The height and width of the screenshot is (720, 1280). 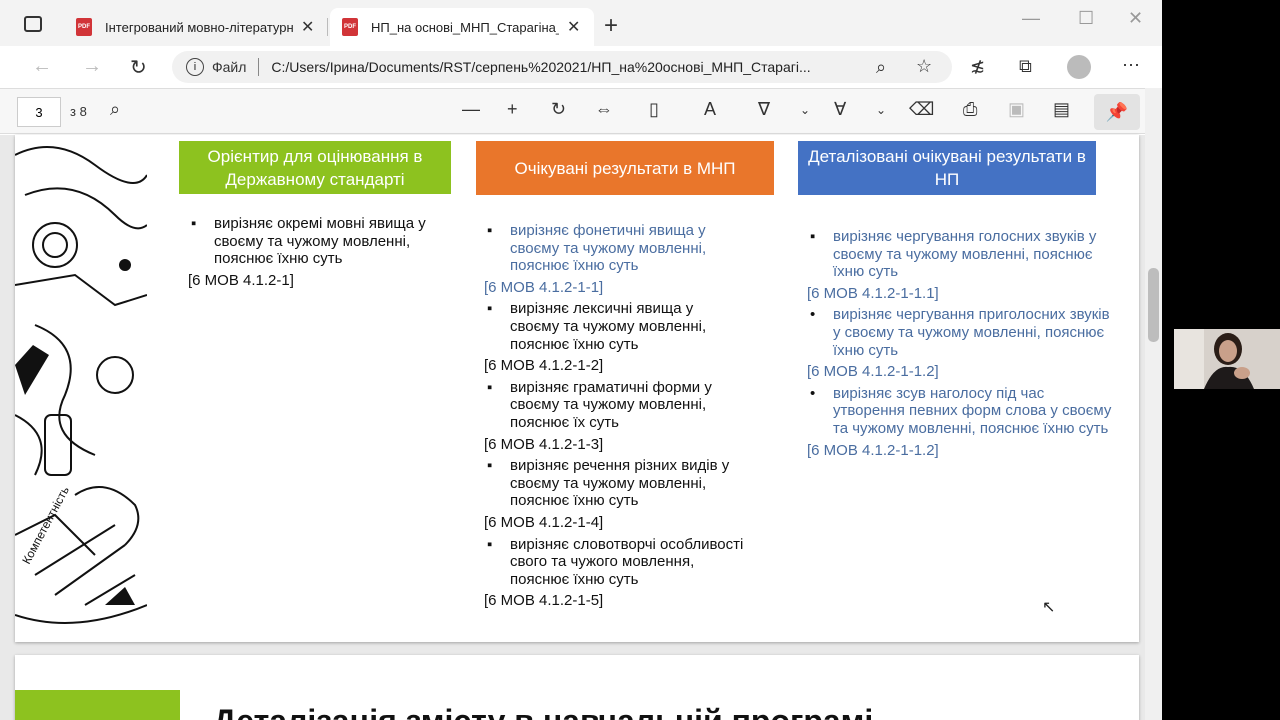 What do you see at coordinates (1131, 65) in the screenshot?
I see `more-icon: ⋯` at bounding box center [1131, 65].